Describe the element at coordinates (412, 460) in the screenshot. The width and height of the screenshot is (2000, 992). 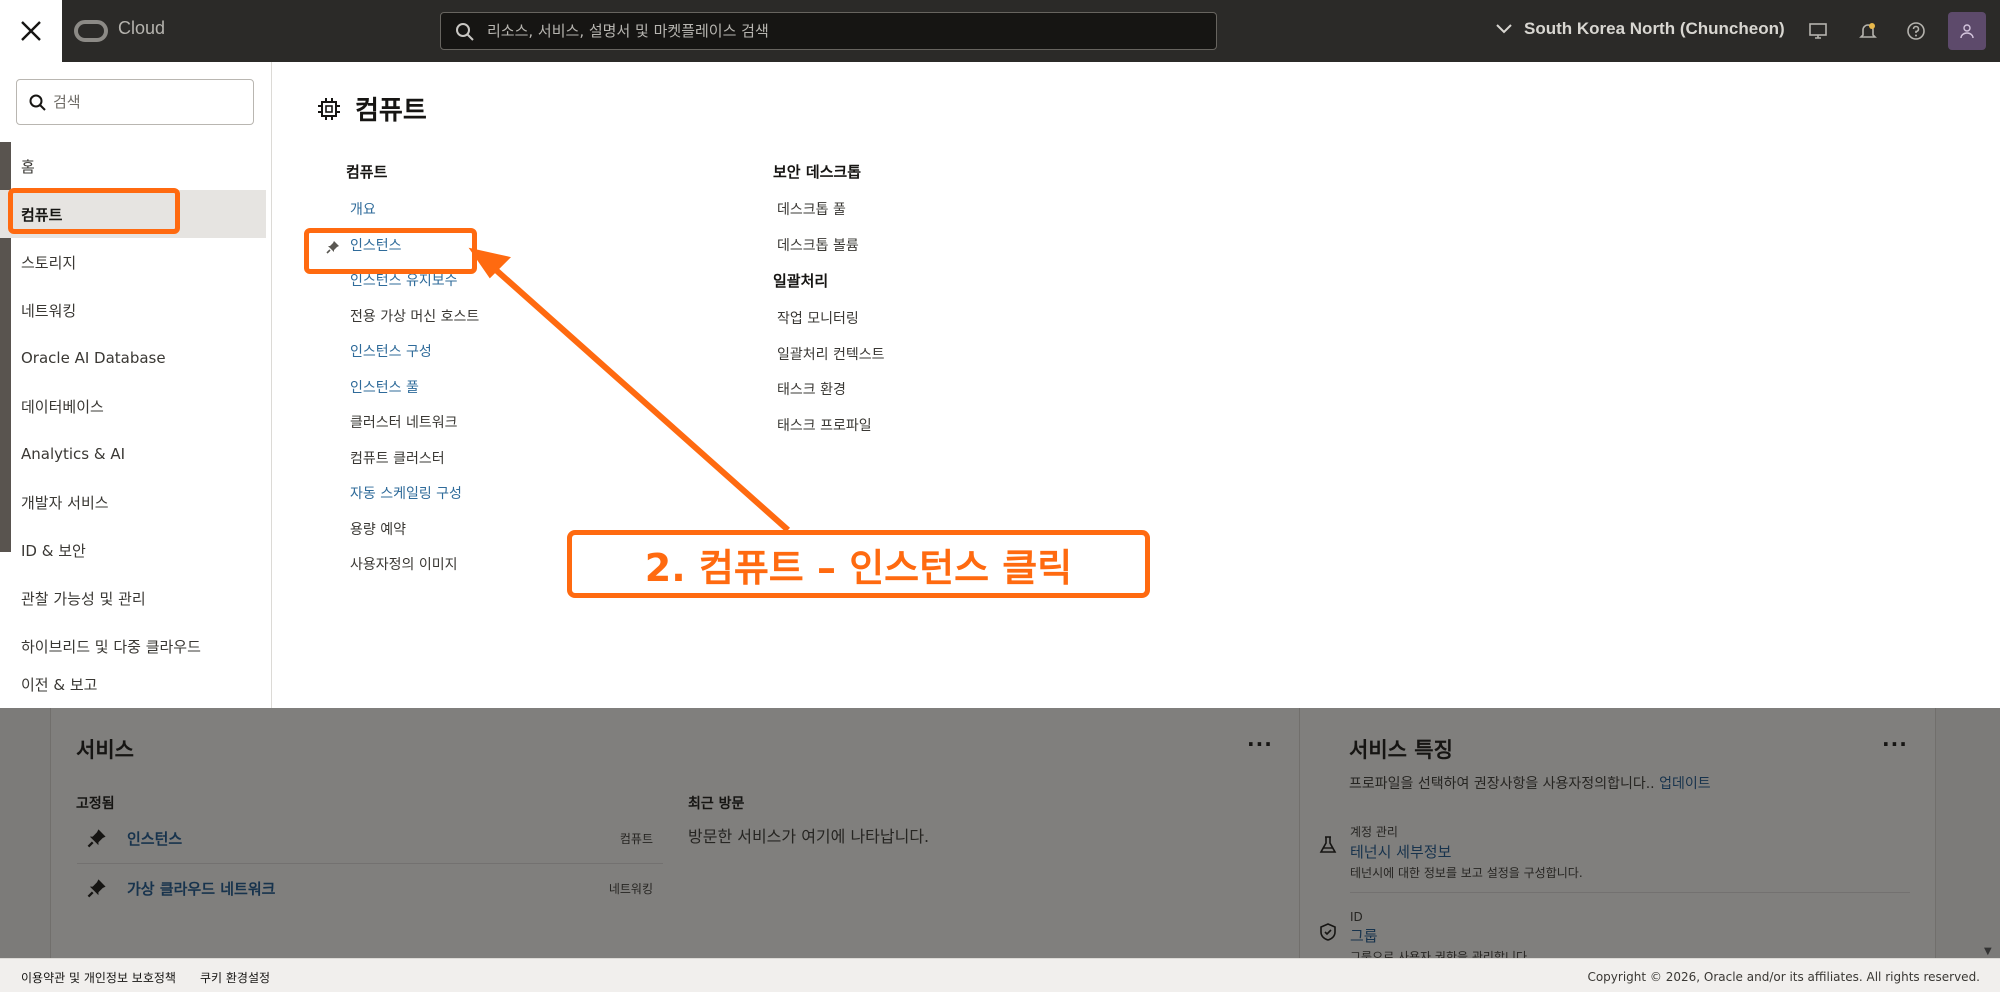
I see `link-compute-clusters: 컴퓨트 클러스터` at that location.